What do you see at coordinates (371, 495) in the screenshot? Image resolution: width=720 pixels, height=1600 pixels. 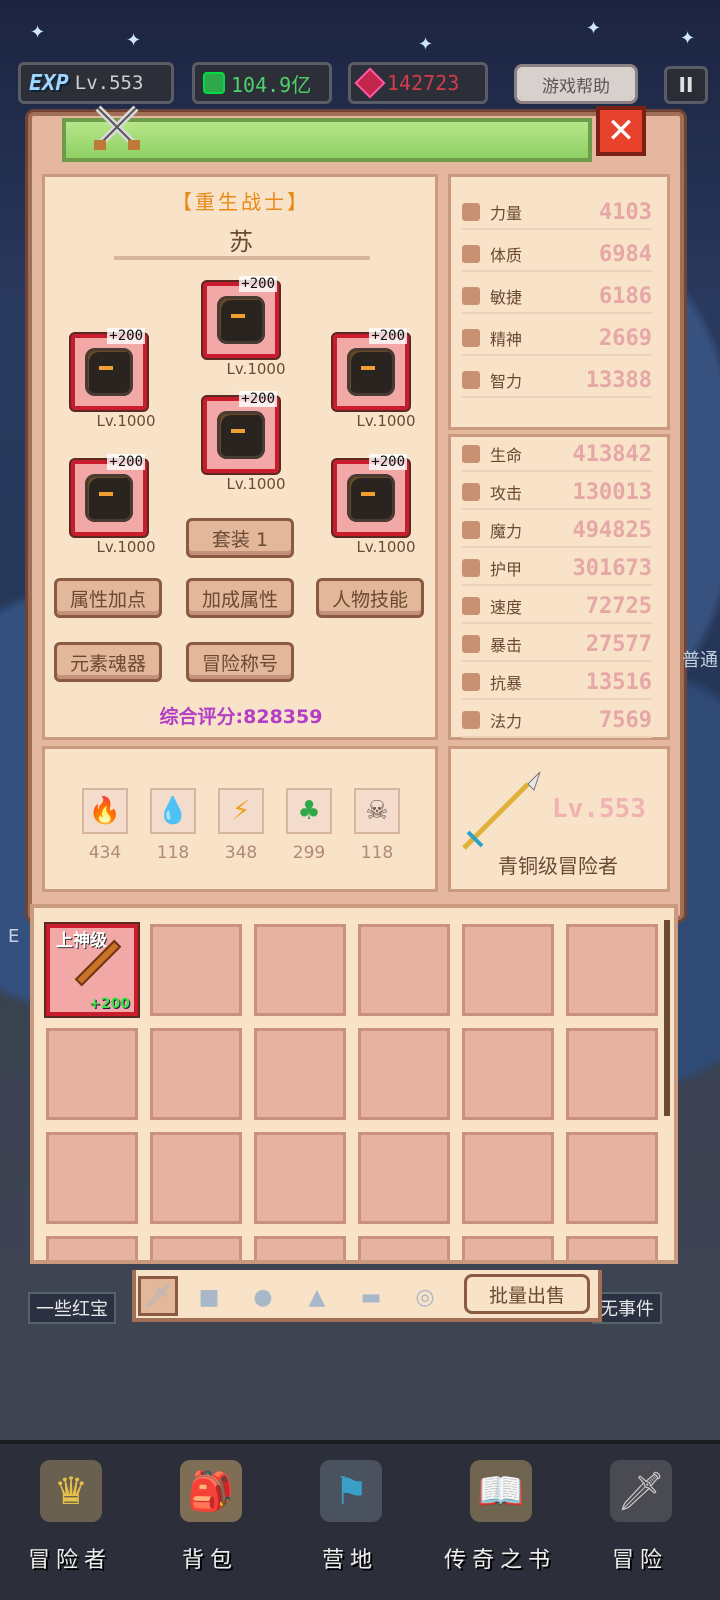 I see `equip-slot-boots: +200` at bounding box center [371, 495].